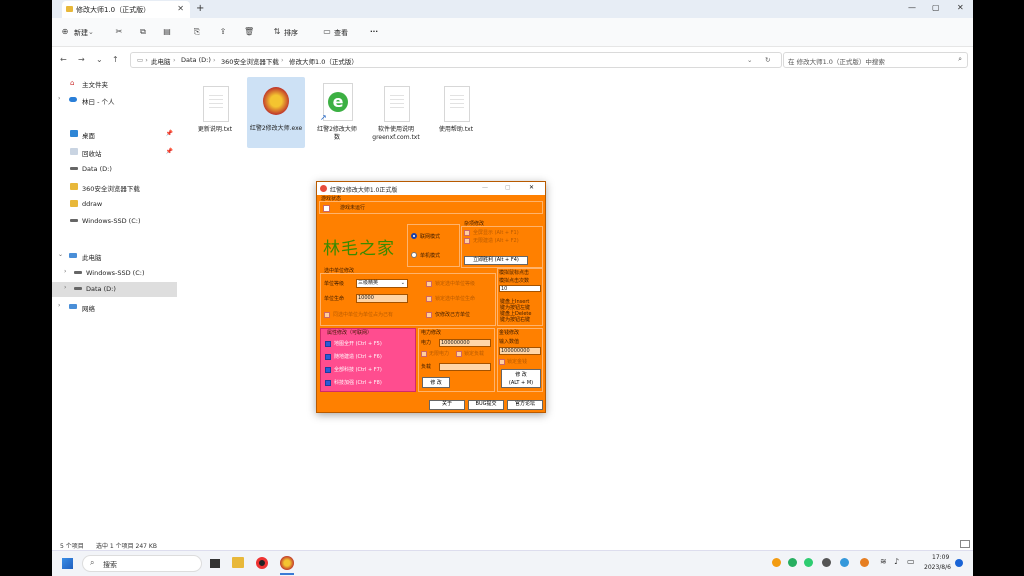 The width and height of the screenshot is (1024, 576). I want to click on lock-load-checkbox, so click(459, 354).